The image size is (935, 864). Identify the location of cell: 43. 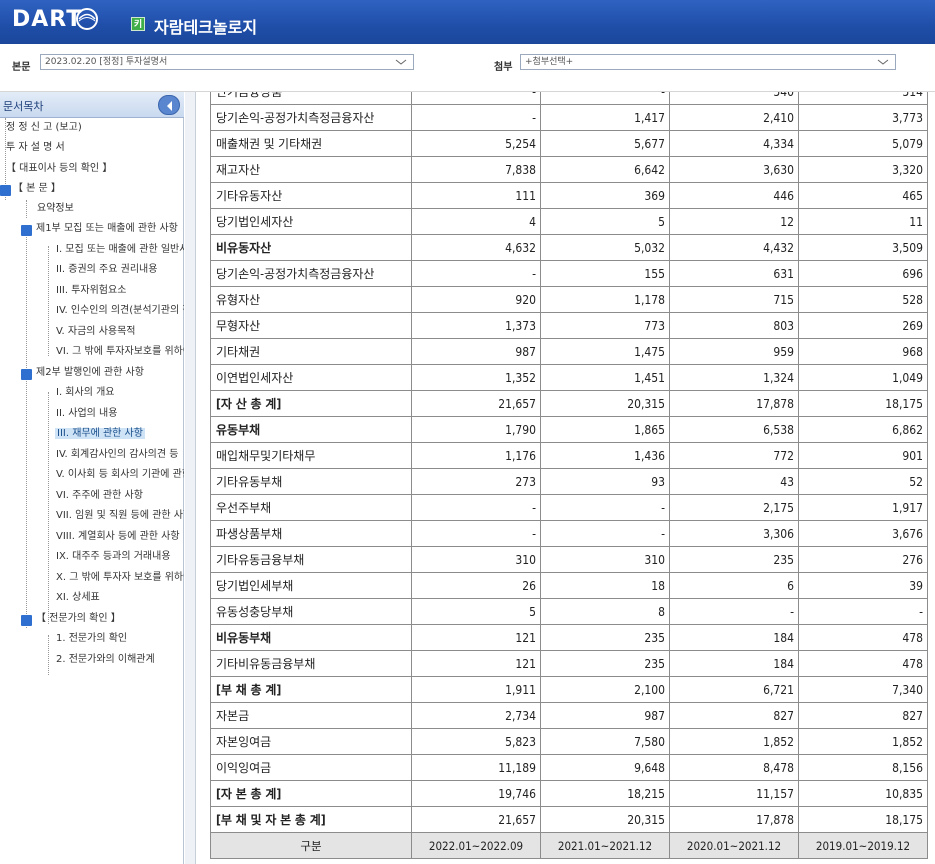
(734, 481).